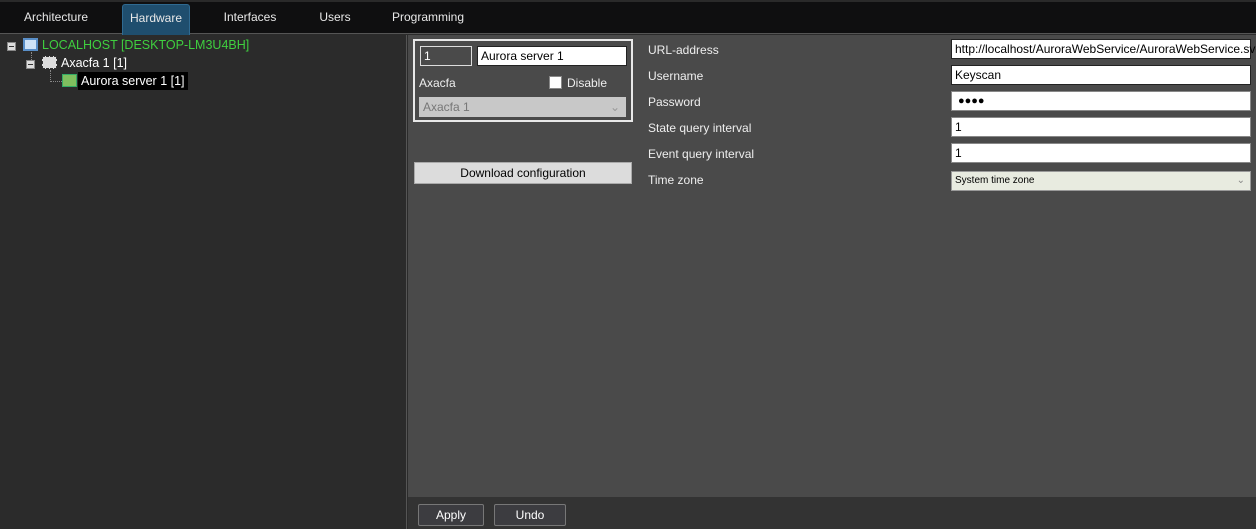 This screenshot has width=1256, height=529. I want to click on parent-select: Axacfa 1 ⌄, so click(522, 107).